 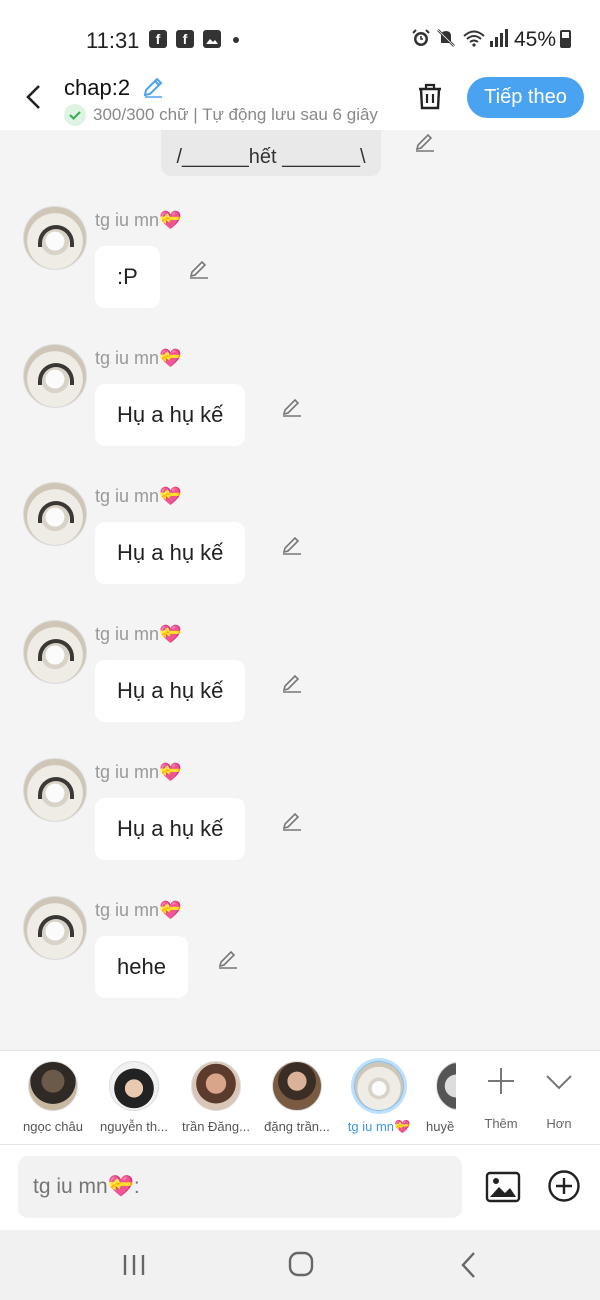 I want to click on recent-apps-icon, so click(x=134, y=1265).